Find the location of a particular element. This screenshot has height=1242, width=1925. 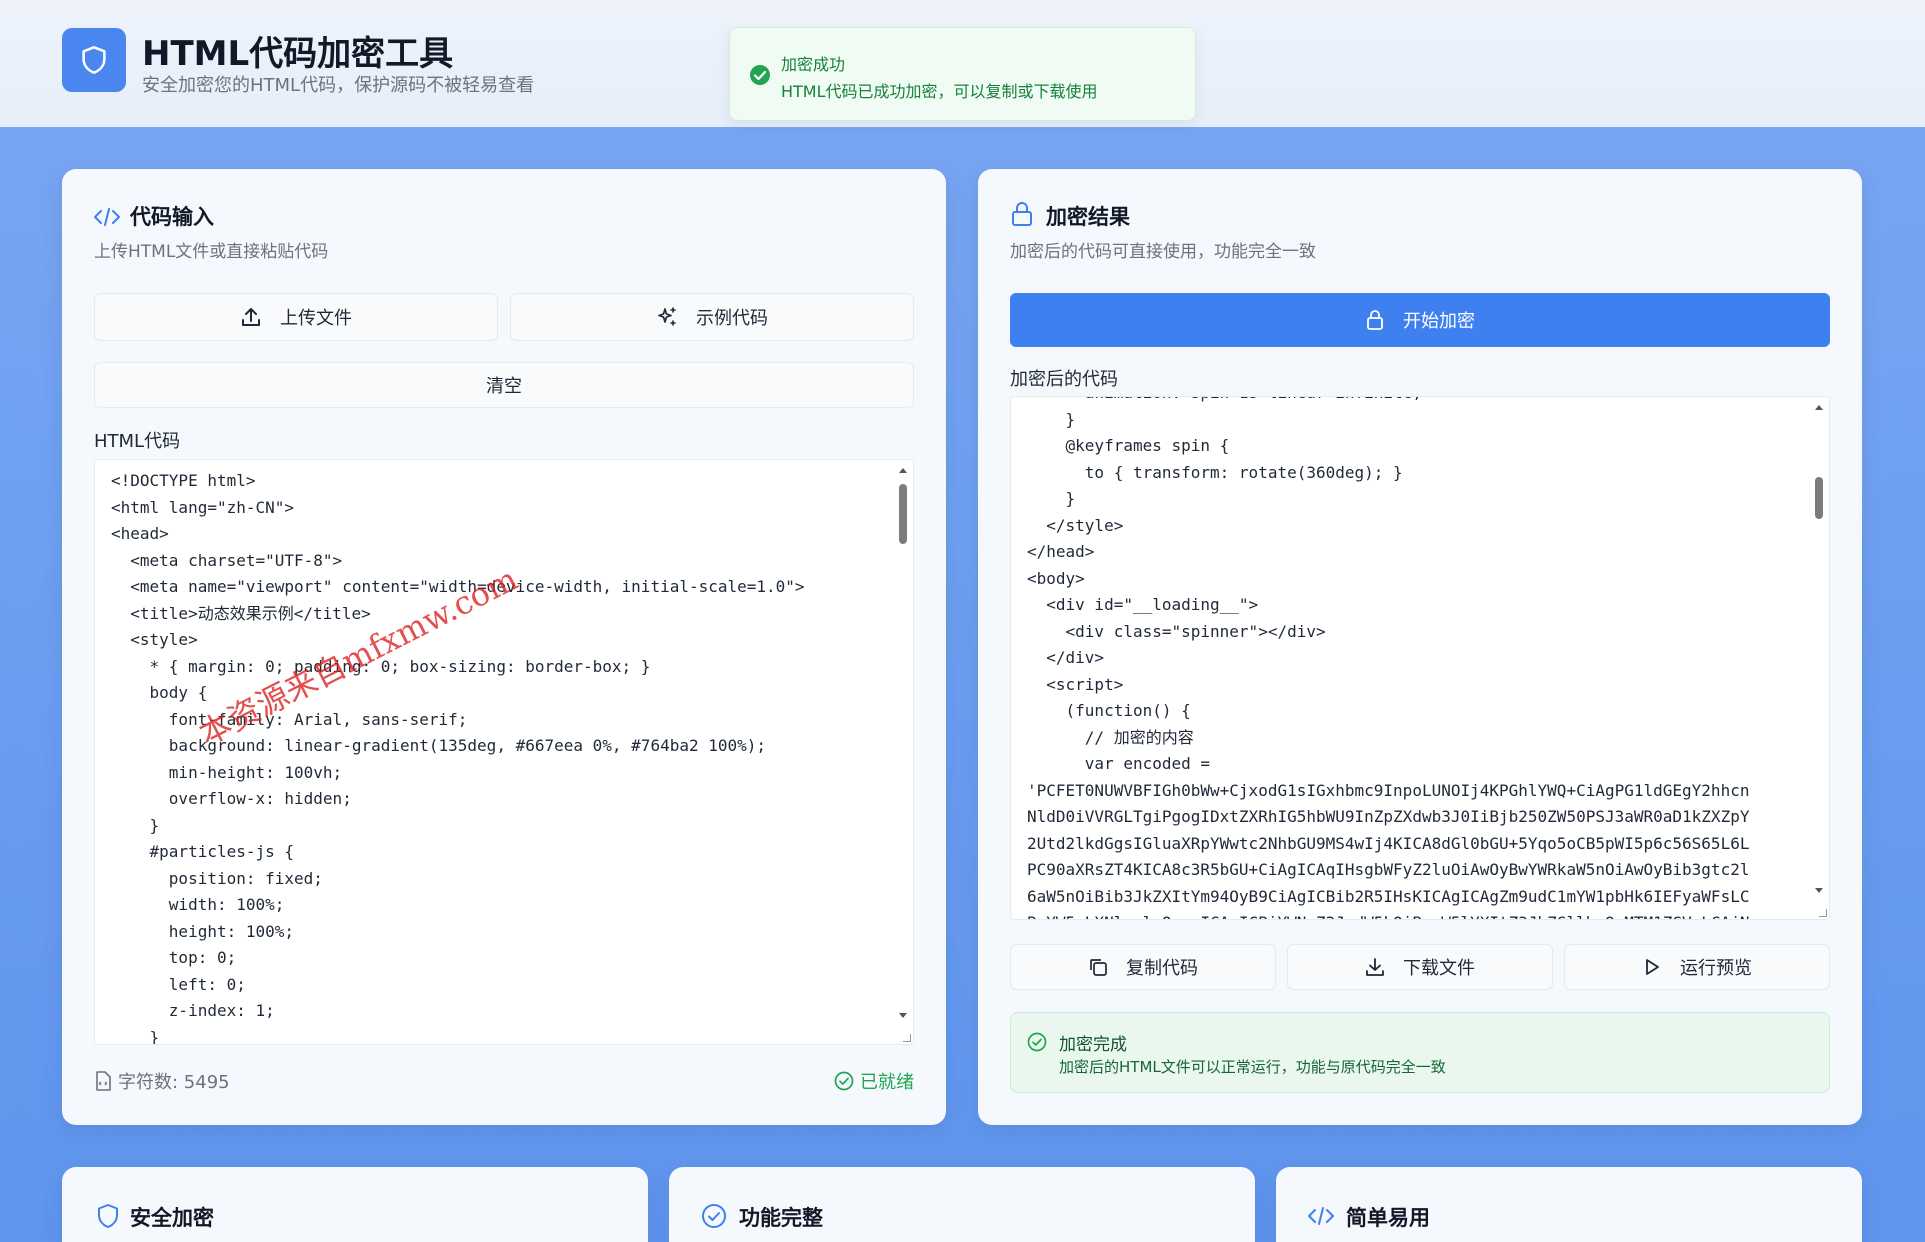

encrypt-complete-title: 加密完成 is located at coordinates (1093, 1045).